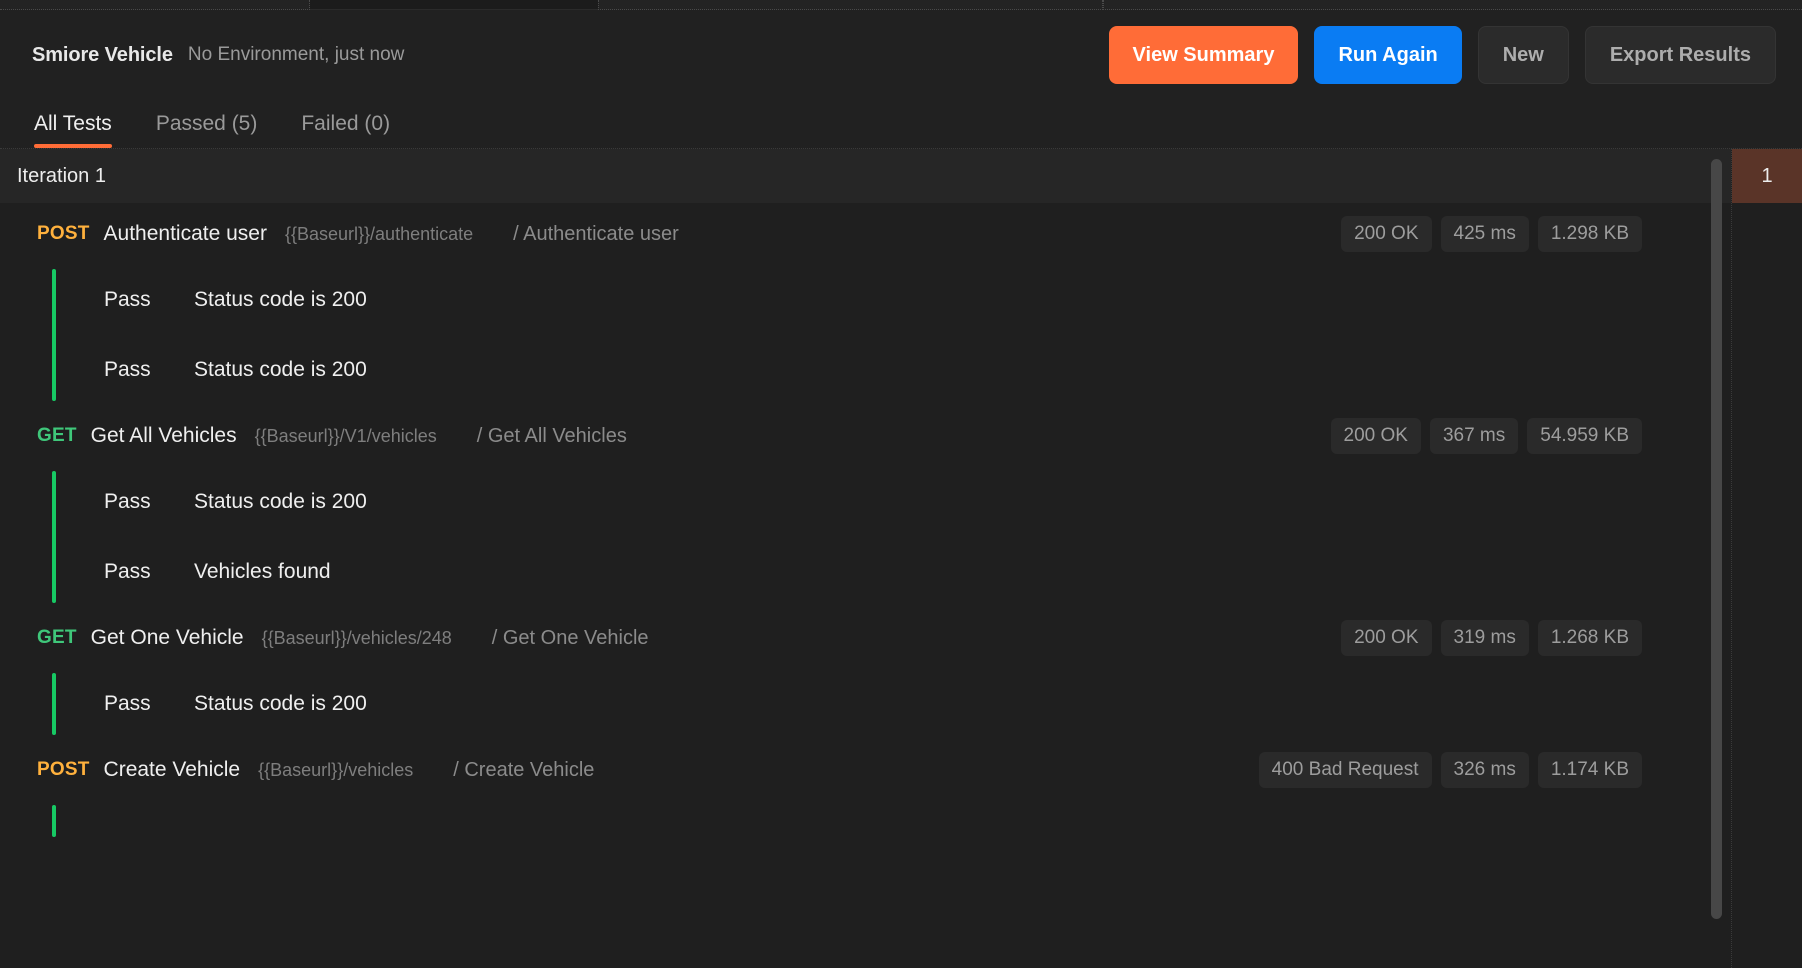 The image size is (1802, 968). I want to click on run-title: Smiore Vehicle, so click(102, 54).